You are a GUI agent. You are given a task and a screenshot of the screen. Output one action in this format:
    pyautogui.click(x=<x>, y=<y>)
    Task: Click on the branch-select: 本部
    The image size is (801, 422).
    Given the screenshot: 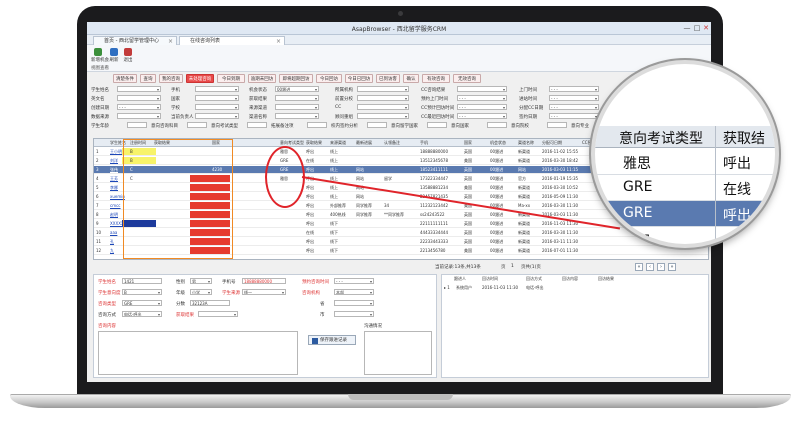 What is the action you would take?
    pyautogui.click(x=354, y=292)
    